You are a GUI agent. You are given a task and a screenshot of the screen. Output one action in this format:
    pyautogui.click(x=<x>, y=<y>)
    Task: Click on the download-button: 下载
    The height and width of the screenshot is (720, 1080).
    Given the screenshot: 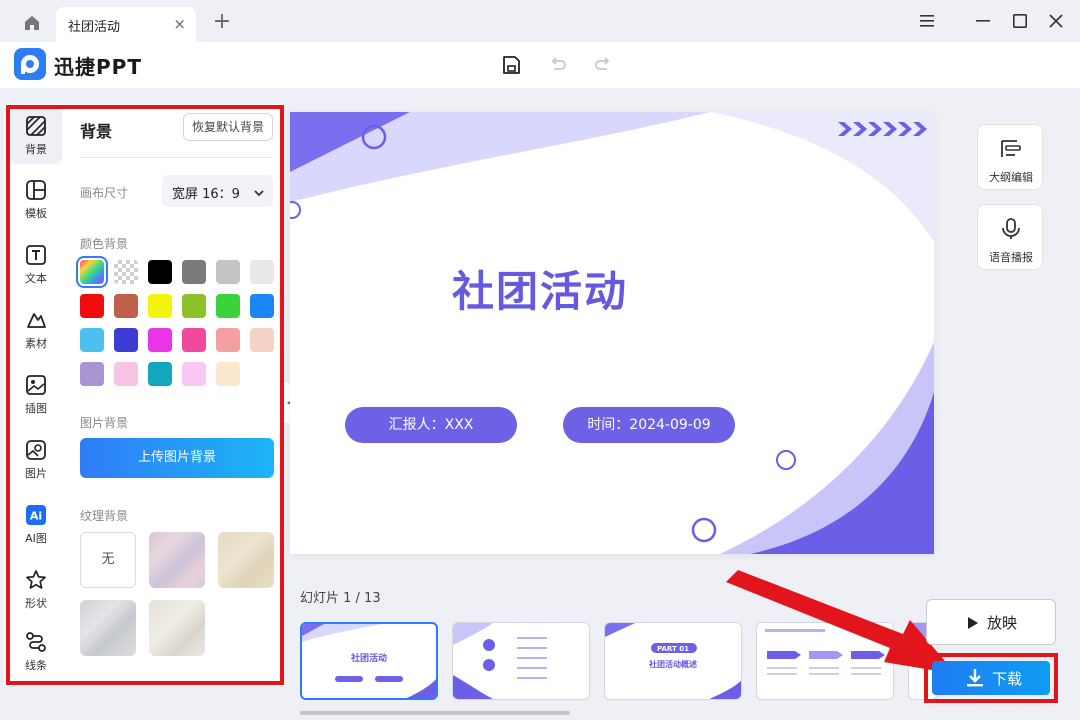 What is the action you would take?
    pyautogui.click(x=991, y=678)
    